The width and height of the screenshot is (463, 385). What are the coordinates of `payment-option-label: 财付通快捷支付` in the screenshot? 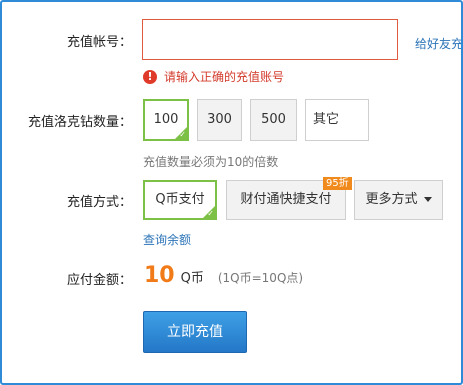 It's located at (286, 199).